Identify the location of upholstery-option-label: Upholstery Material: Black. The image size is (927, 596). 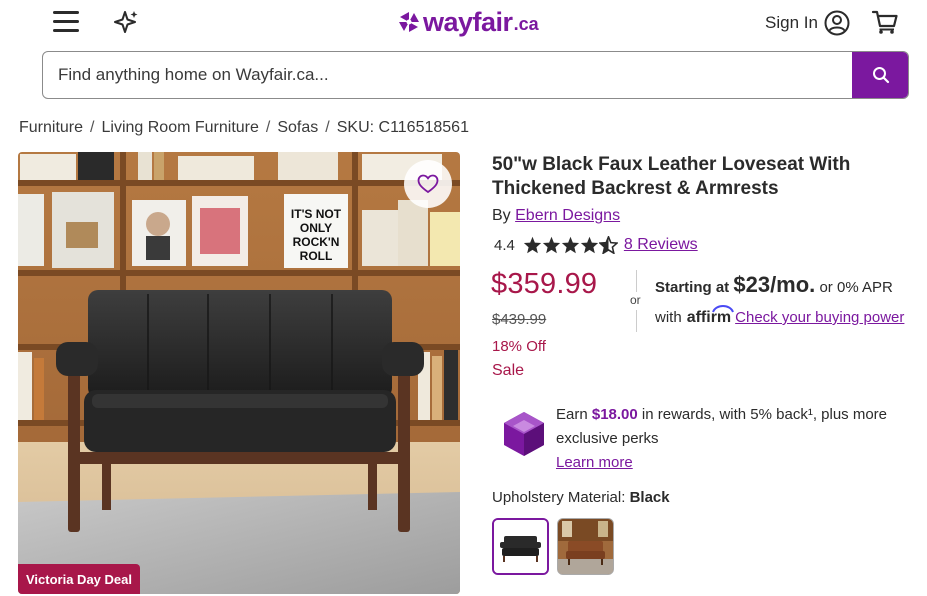
(581, 497).